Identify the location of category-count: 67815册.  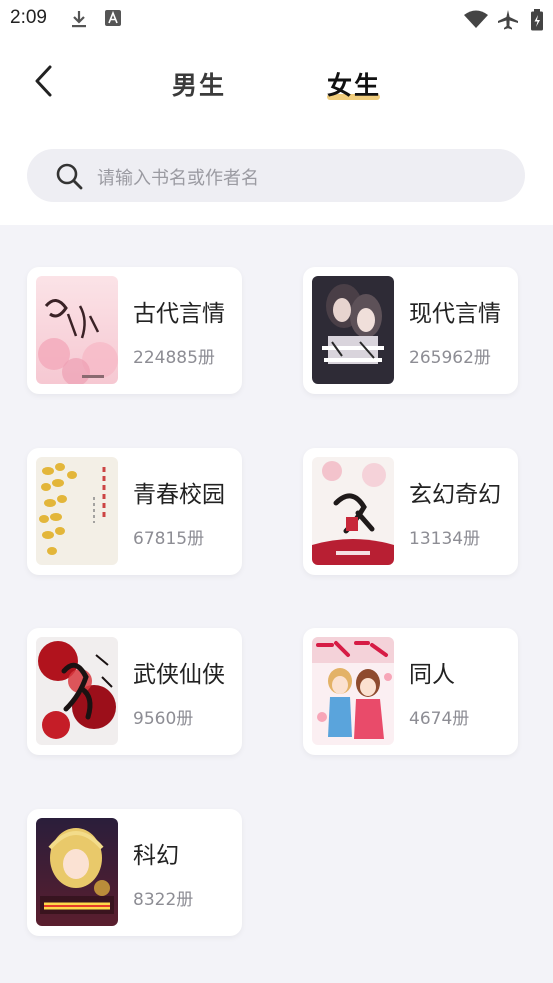
(169, 539).